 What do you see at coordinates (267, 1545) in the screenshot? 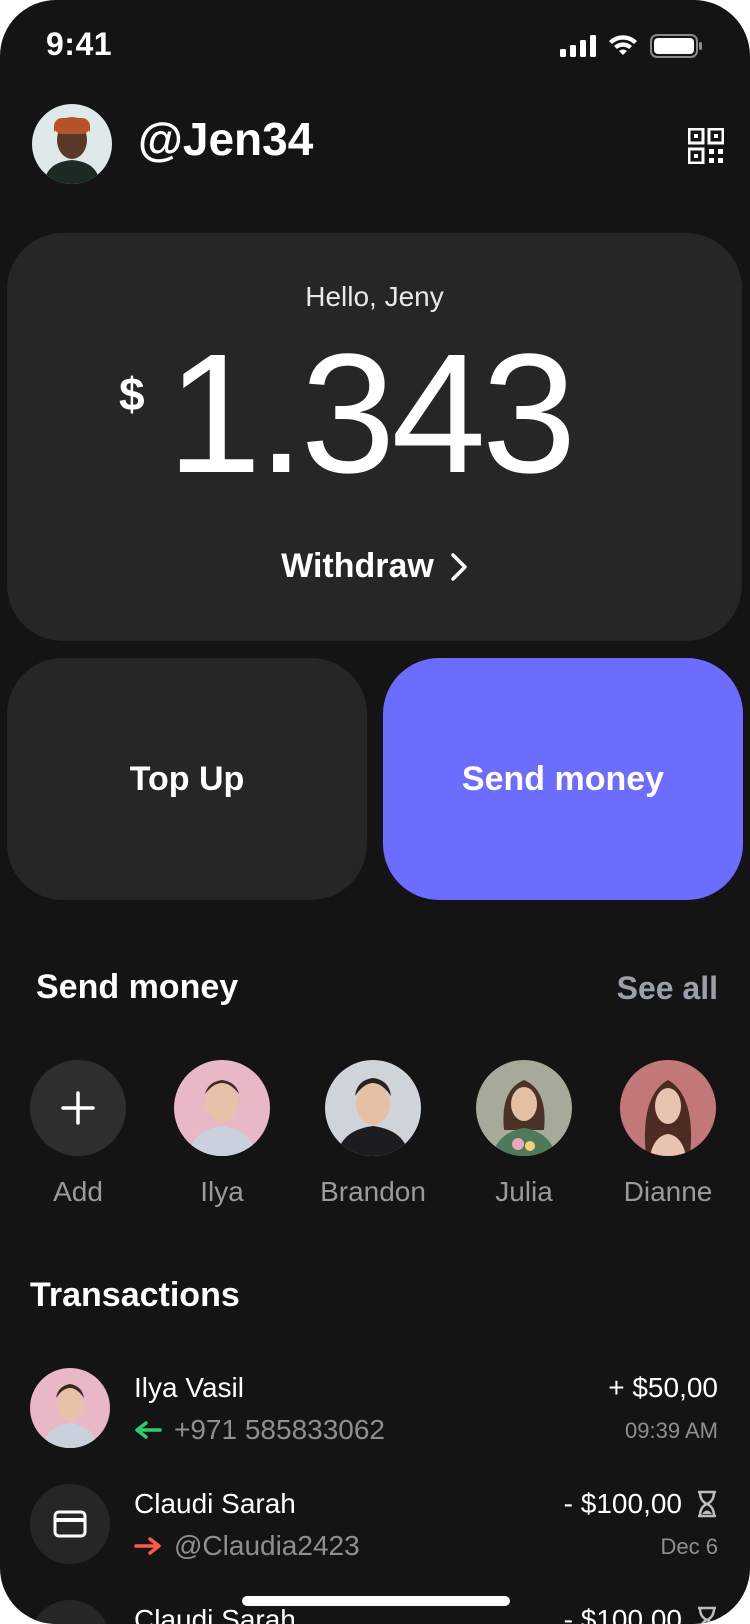
I see `transaction-handle: @Claudia2423` at bounding box center [267, 1545].